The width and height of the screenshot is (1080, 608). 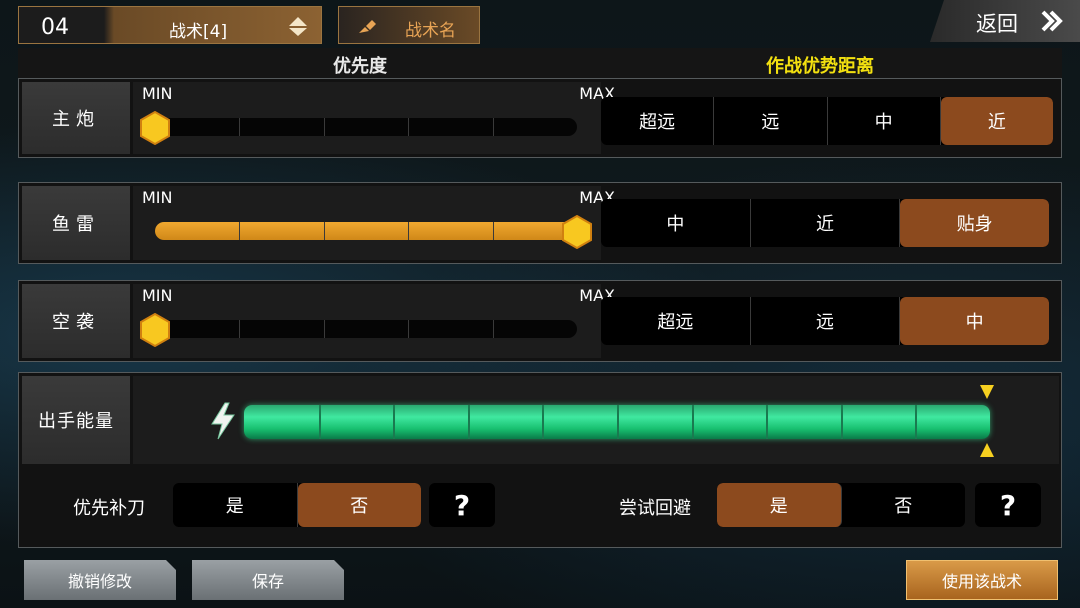 I want to click on weapon-label: 空袭, so click(x=76, y=321).